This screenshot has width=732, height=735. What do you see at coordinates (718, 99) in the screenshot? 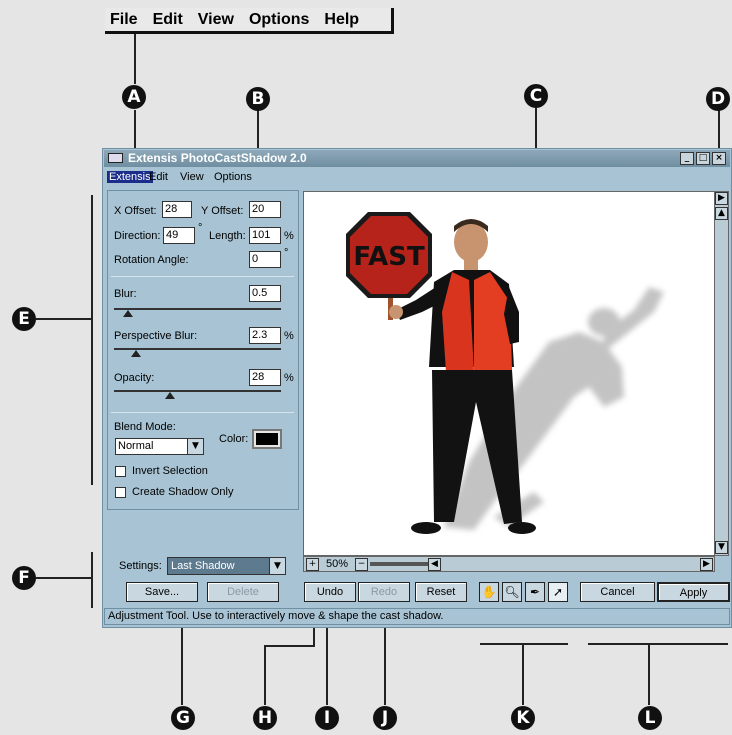
I see `callout-d: D` at bounding box center [718, 99].